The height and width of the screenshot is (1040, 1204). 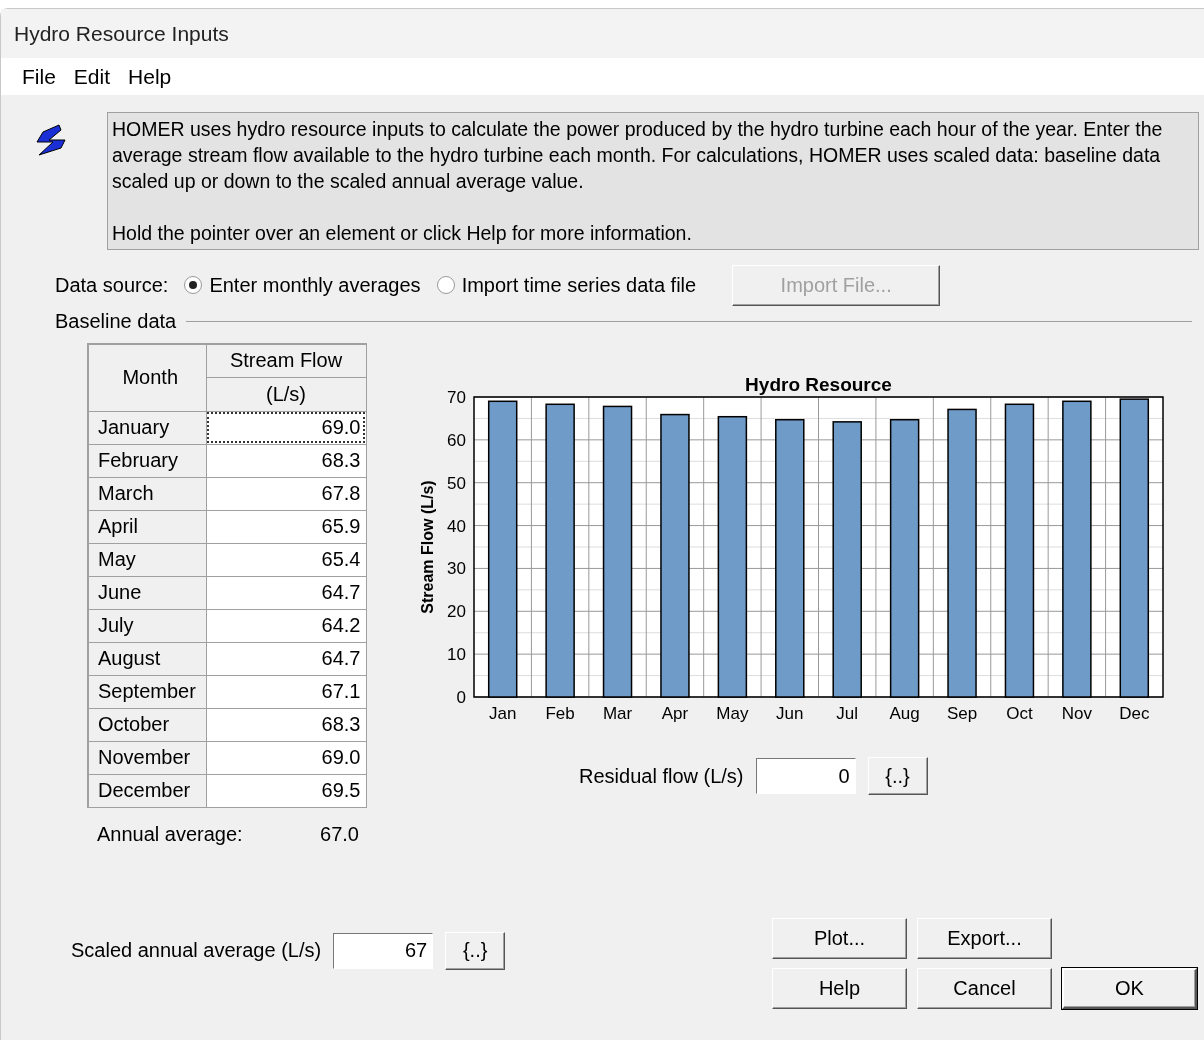 I want to click on x-tick-label: Jun, so click(x=790, y=713).